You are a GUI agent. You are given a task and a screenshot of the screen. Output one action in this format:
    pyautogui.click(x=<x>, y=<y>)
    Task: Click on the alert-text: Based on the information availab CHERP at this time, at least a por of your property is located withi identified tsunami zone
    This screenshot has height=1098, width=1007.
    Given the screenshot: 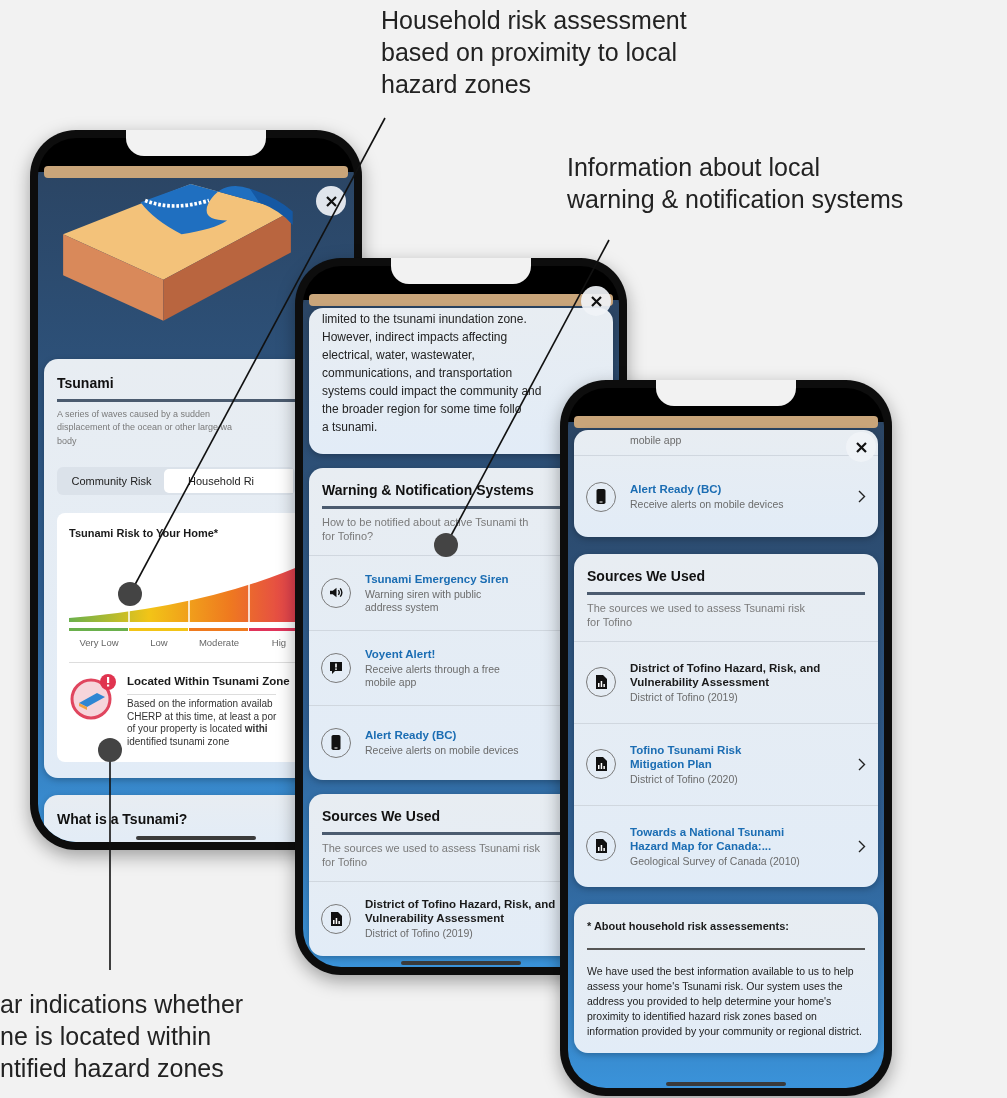 What is the action you would take?
    pyautogui.click(x=202, y=721)
    